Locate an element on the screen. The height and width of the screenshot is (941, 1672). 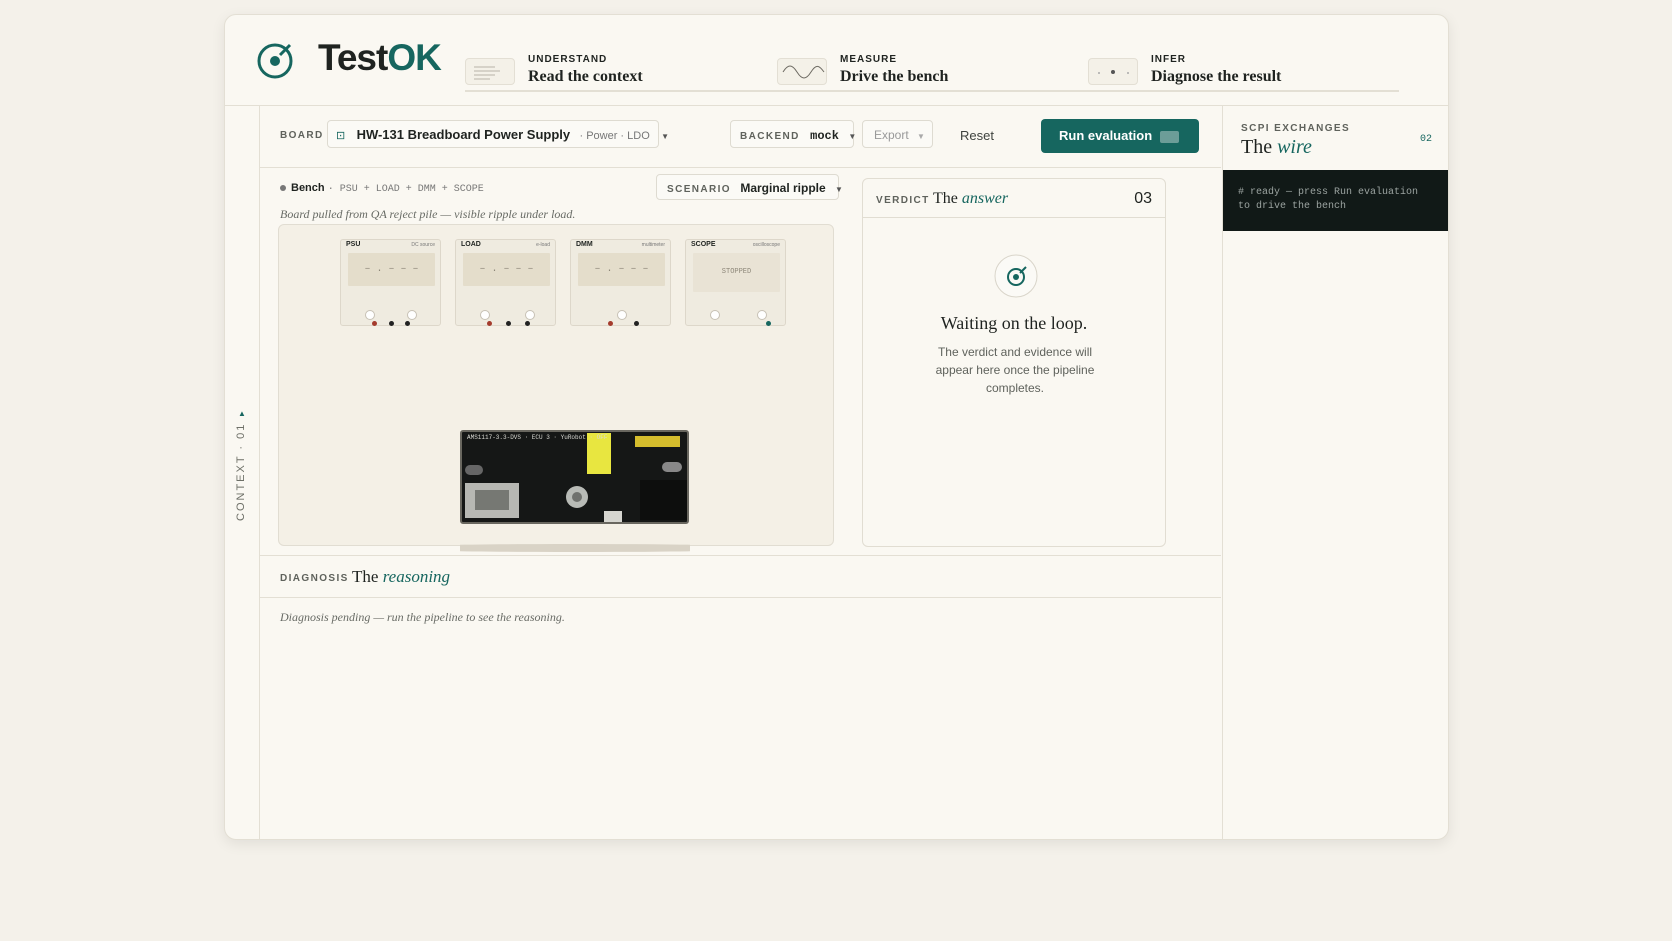
verdict-header: VERDICT The answer 03 is located at coordinates (1014, 198).